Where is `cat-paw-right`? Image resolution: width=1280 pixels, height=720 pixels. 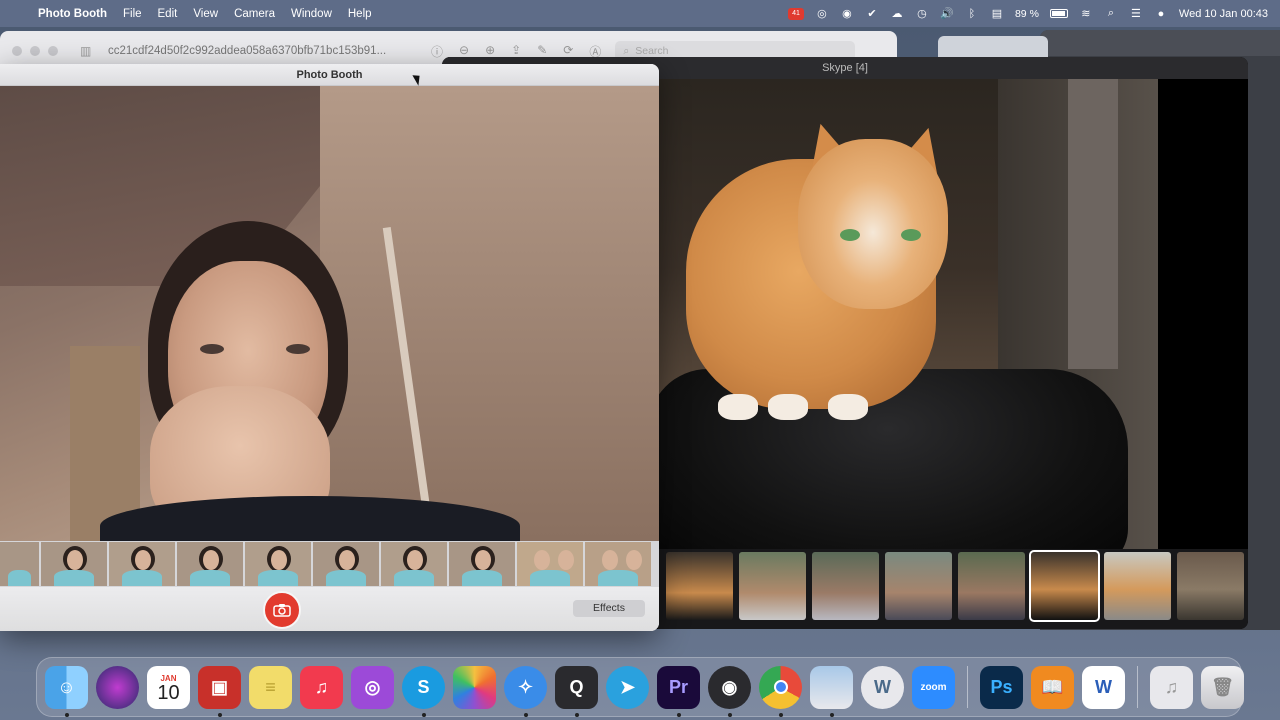 cat-paw-right is located at coordinates (848, 407).